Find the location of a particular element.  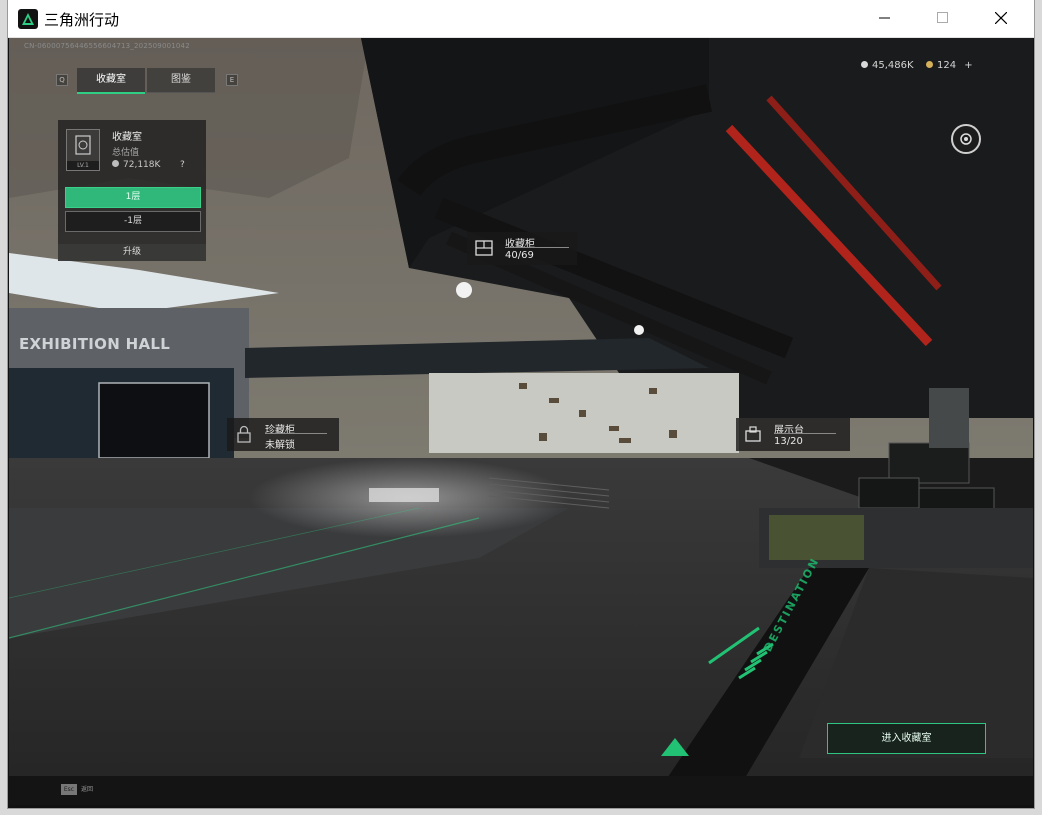

close-button is located at coordinates (1001, 18).